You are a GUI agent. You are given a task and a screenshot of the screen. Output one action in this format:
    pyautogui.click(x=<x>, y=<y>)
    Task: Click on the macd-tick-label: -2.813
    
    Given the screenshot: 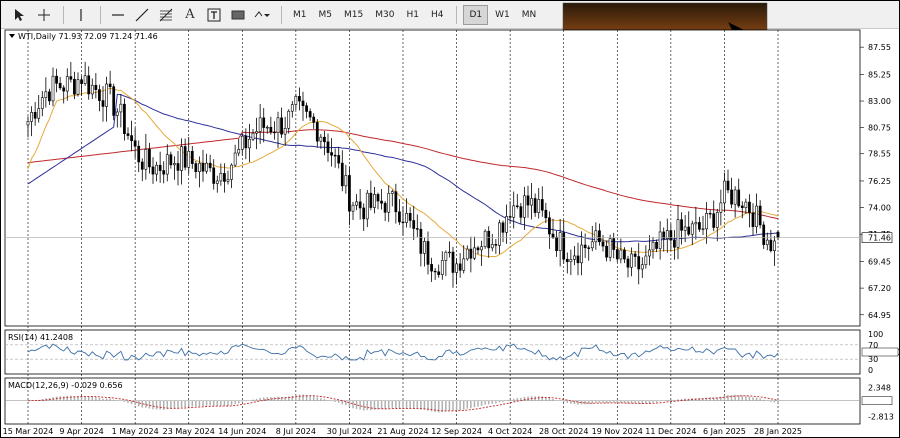 What is the action you would take?
    pyautogui.click(x=881, y=417)
    